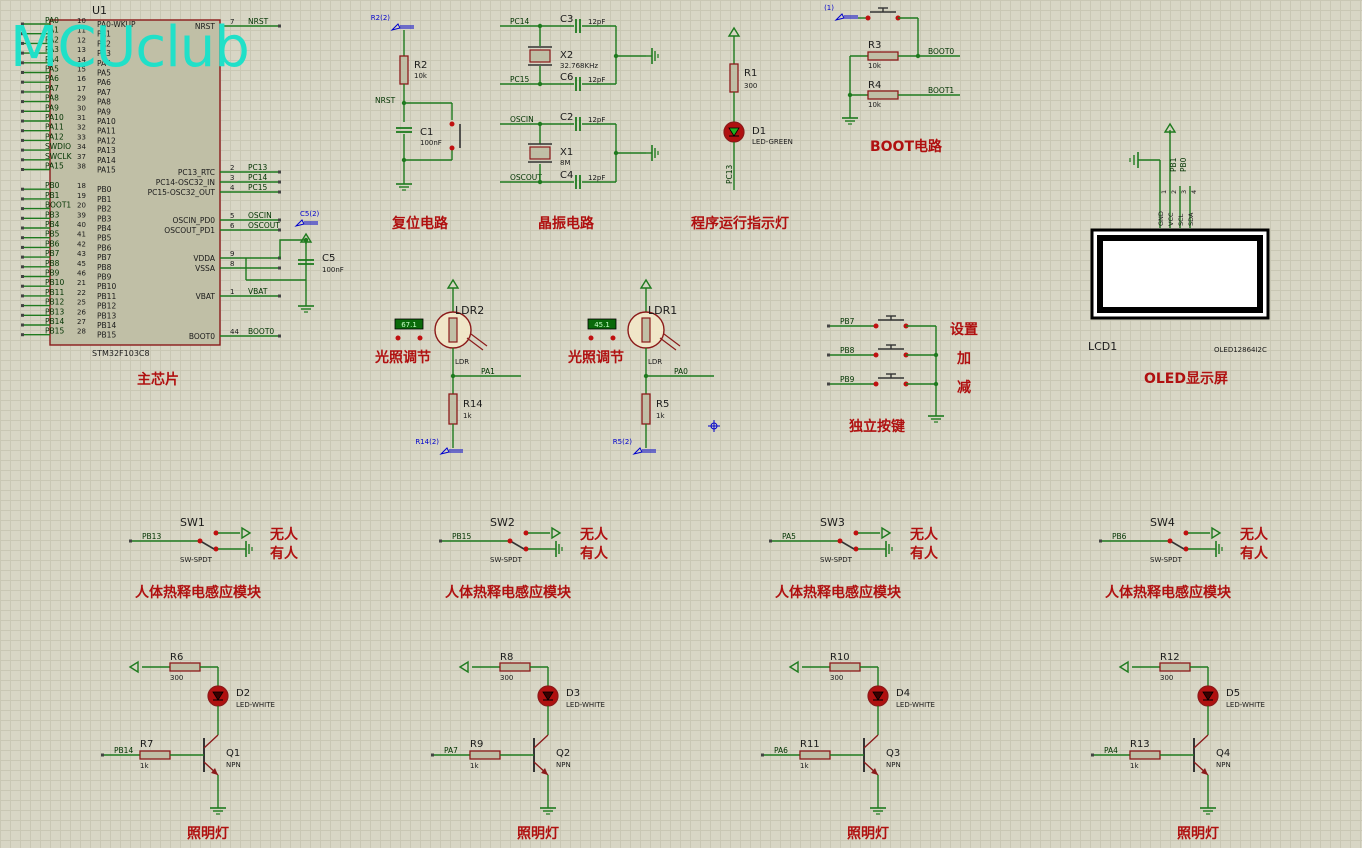  Describe the element at coordinates (54, 311) in the screenshot. I see `net-label: PB13` at that location.